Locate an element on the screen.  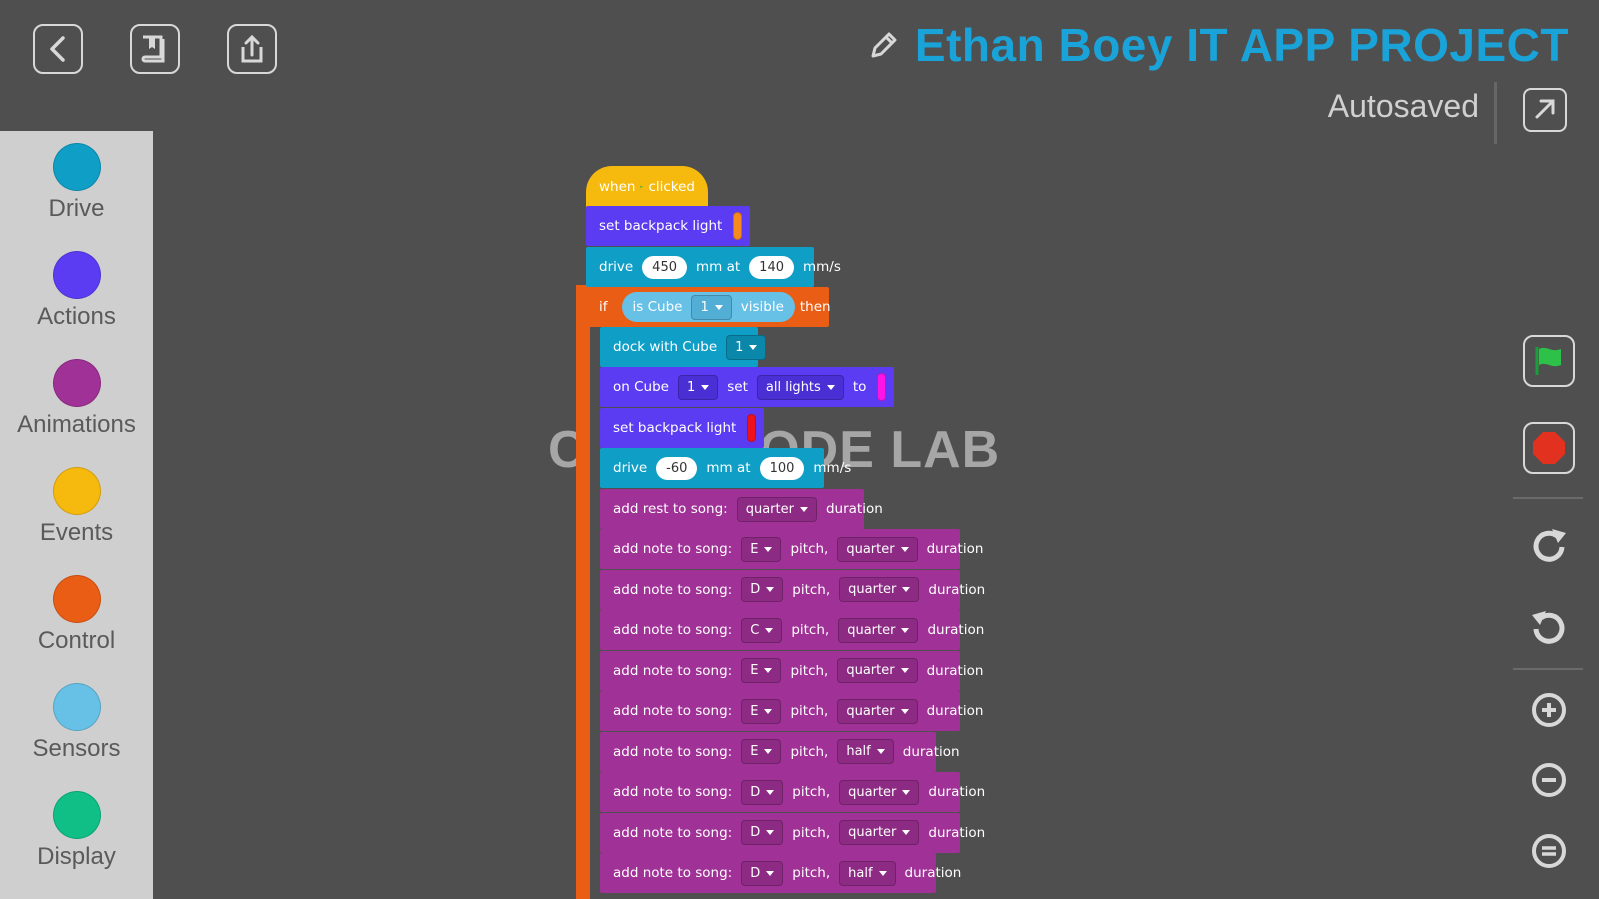
add-note-block: add note to song: Cpitch, quarter duration is located at coordinates (792, 630).